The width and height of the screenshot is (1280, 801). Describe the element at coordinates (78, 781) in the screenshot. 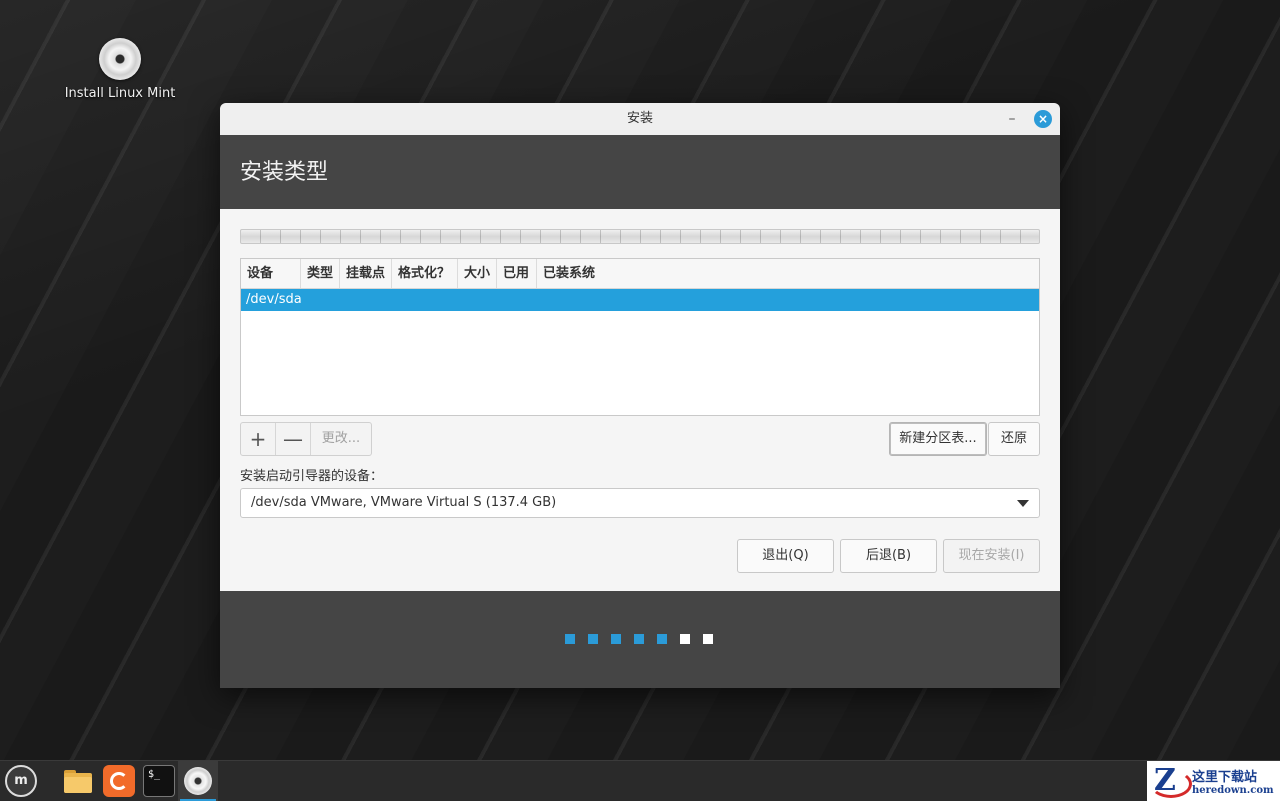

I see `files-icon` at that location.